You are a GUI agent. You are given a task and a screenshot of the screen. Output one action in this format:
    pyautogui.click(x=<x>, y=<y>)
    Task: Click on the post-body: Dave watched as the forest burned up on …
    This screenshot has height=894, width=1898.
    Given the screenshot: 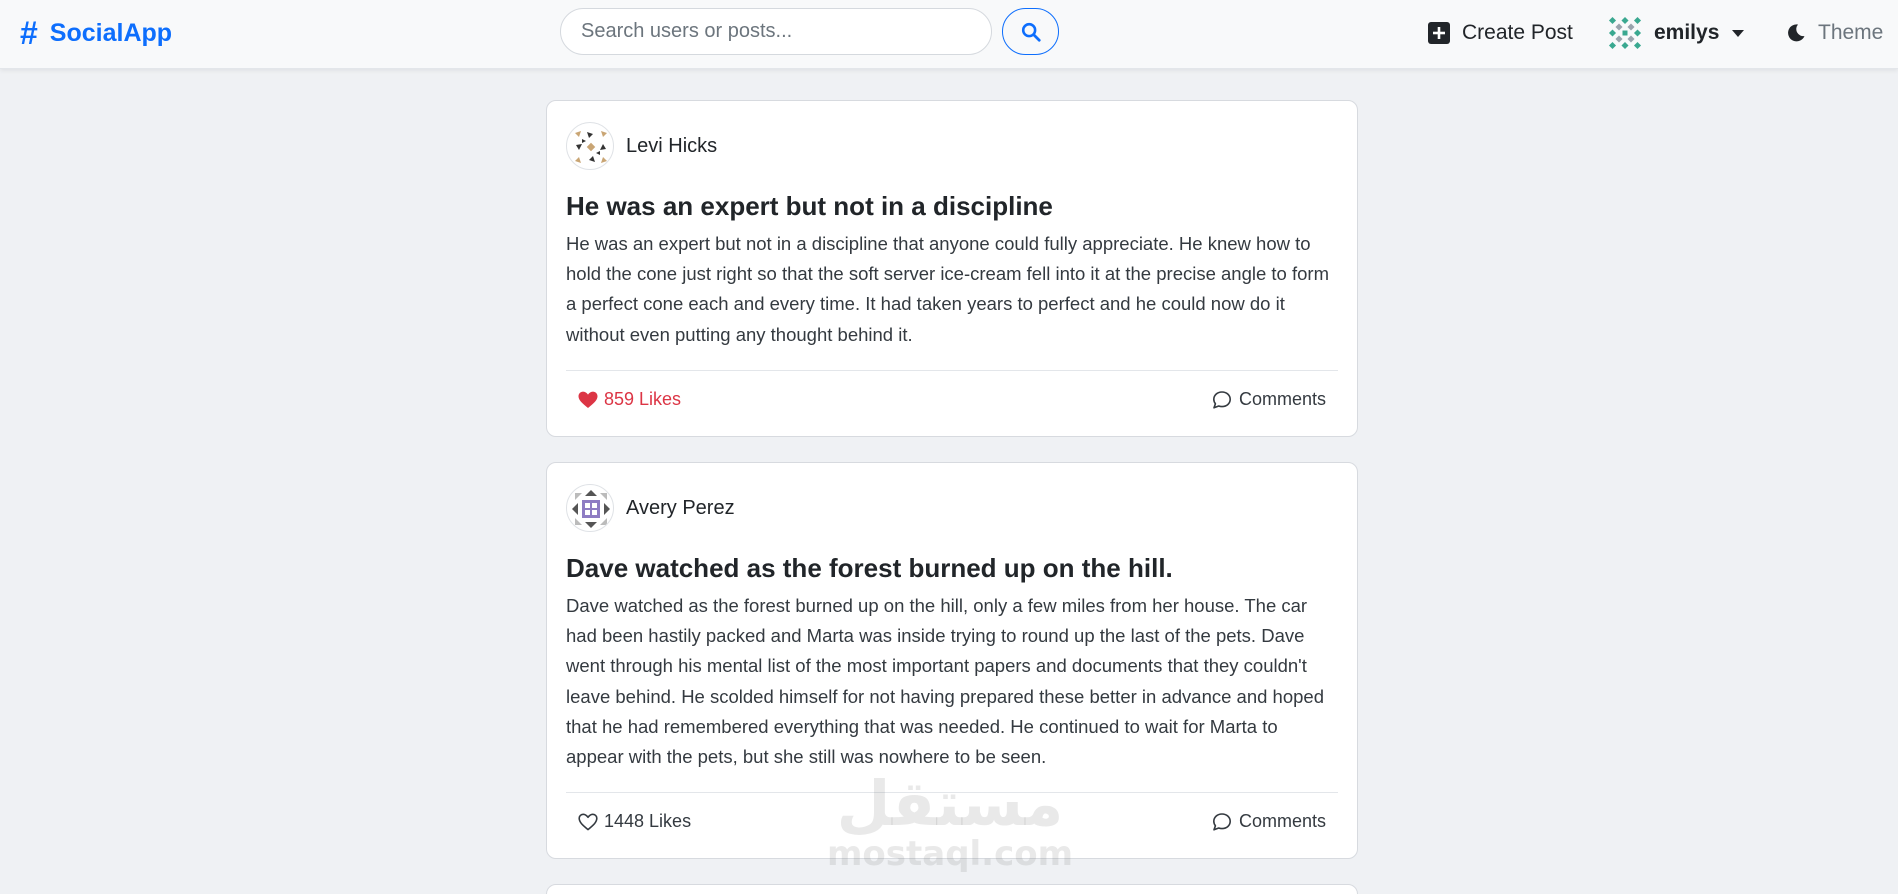 What is the action you would take?
    pyautogui.click(x=945, y=681)
    